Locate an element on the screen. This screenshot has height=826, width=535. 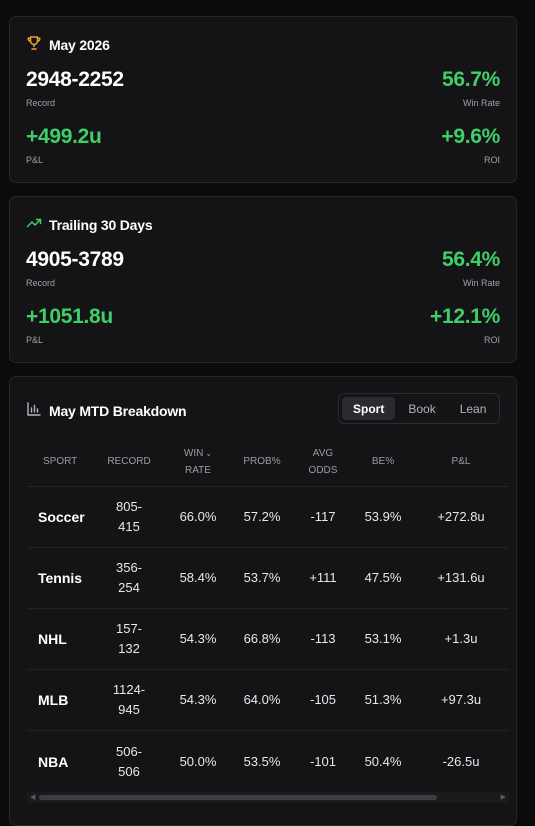
col-header-avg-odds-line1: AVG is located at coordinates (323, 453).